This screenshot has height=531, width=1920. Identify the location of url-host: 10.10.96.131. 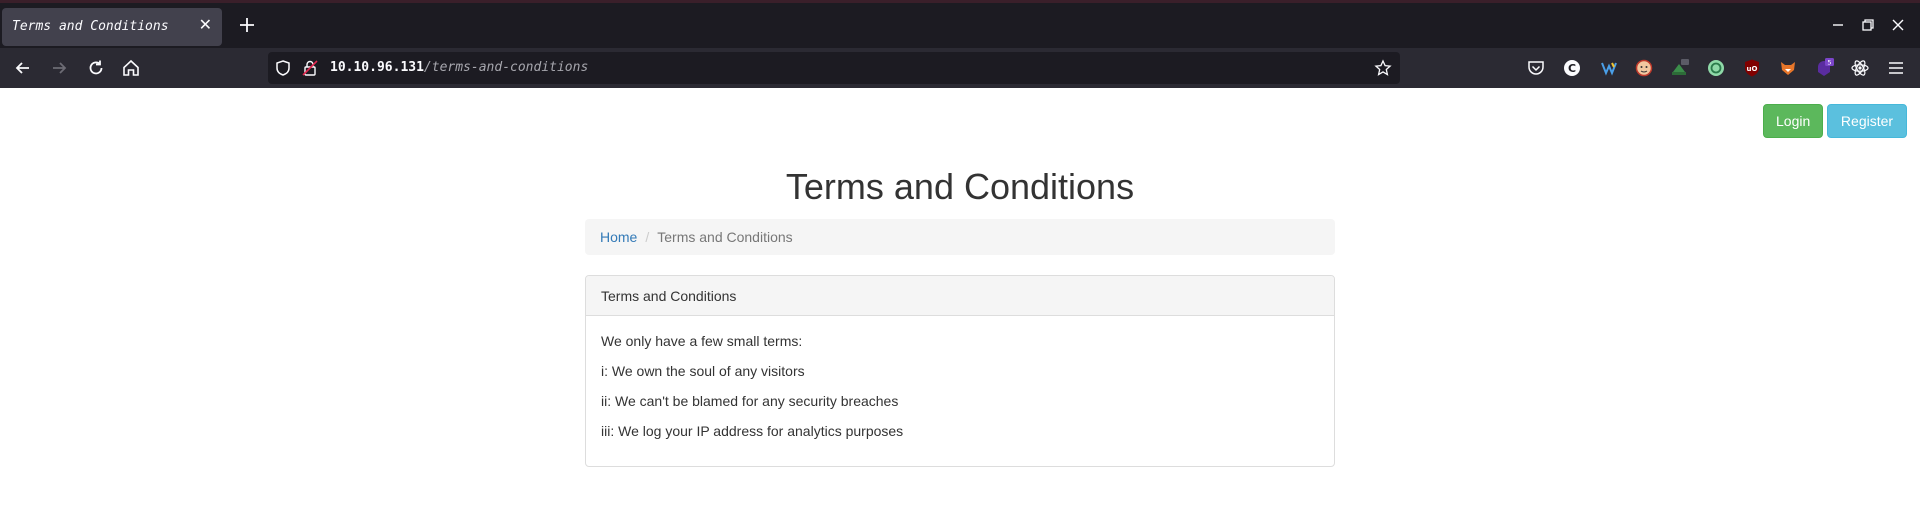
(377, 67).